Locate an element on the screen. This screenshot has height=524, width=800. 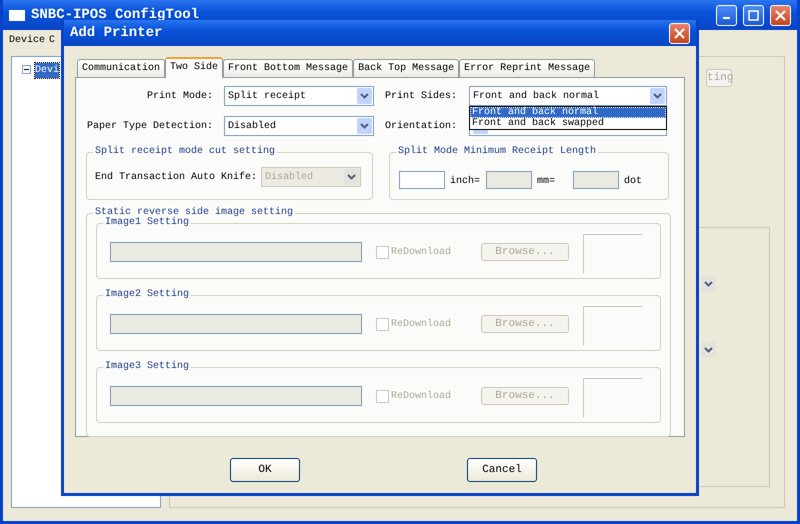
field-label: End Transaction Auto Knife: is located at coordinates (176, 177).